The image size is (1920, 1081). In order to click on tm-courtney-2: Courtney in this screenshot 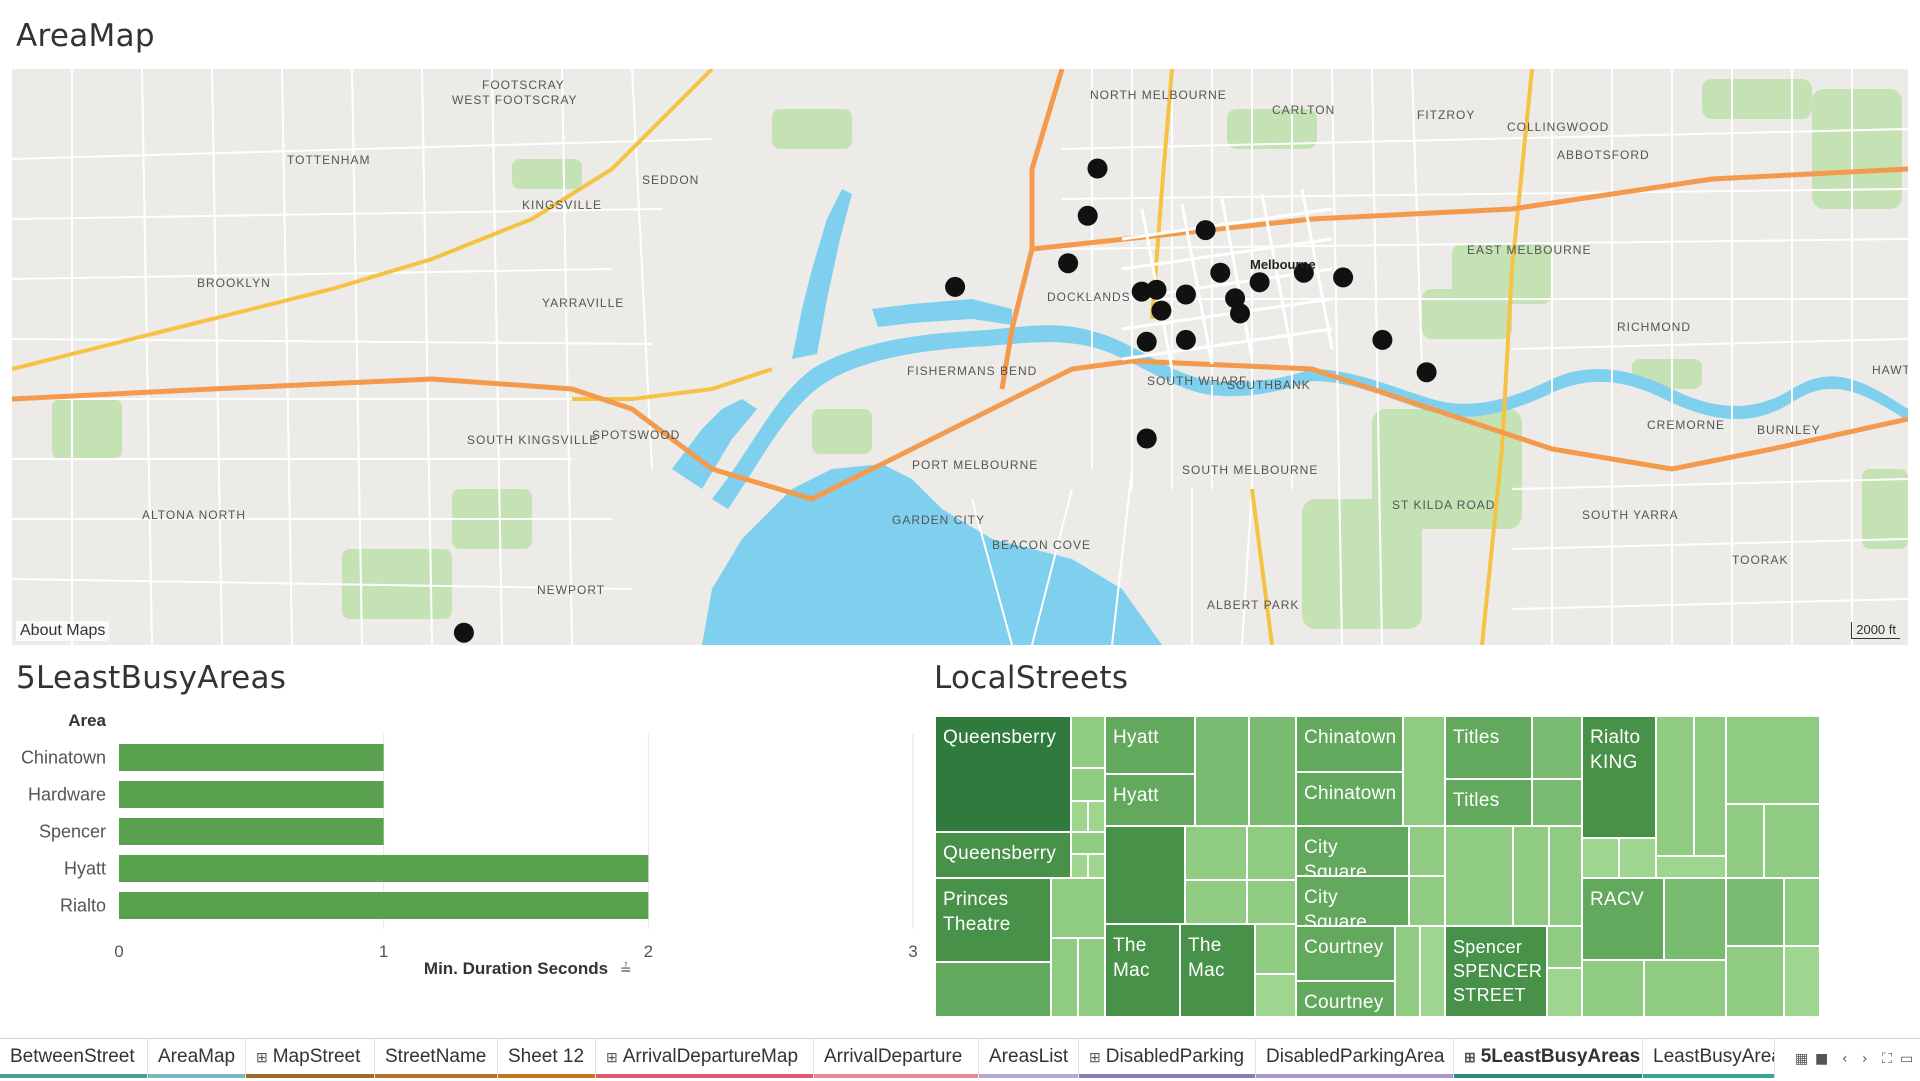, I will do `click(1345, 999)`.